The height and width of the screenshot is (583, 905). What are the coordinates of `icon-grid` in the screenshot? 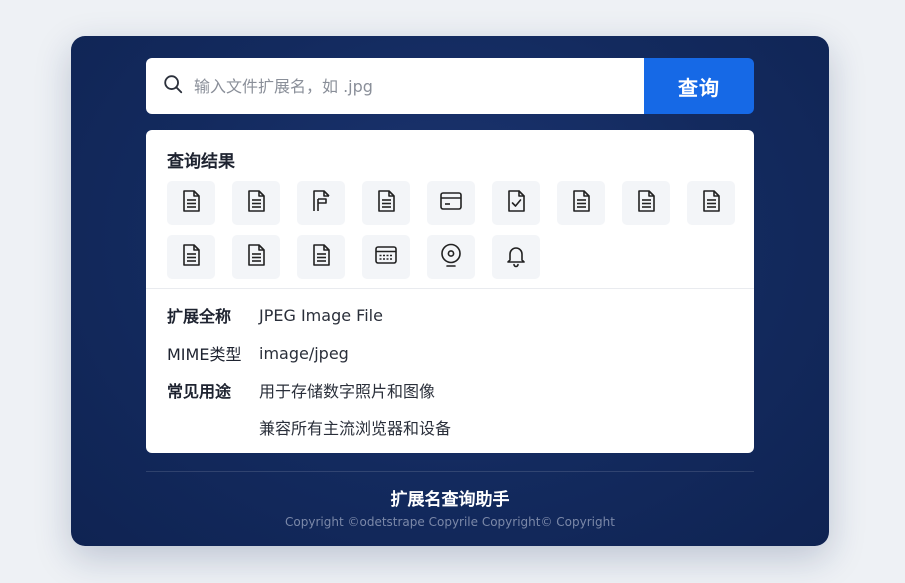 It's located at (457, 230).